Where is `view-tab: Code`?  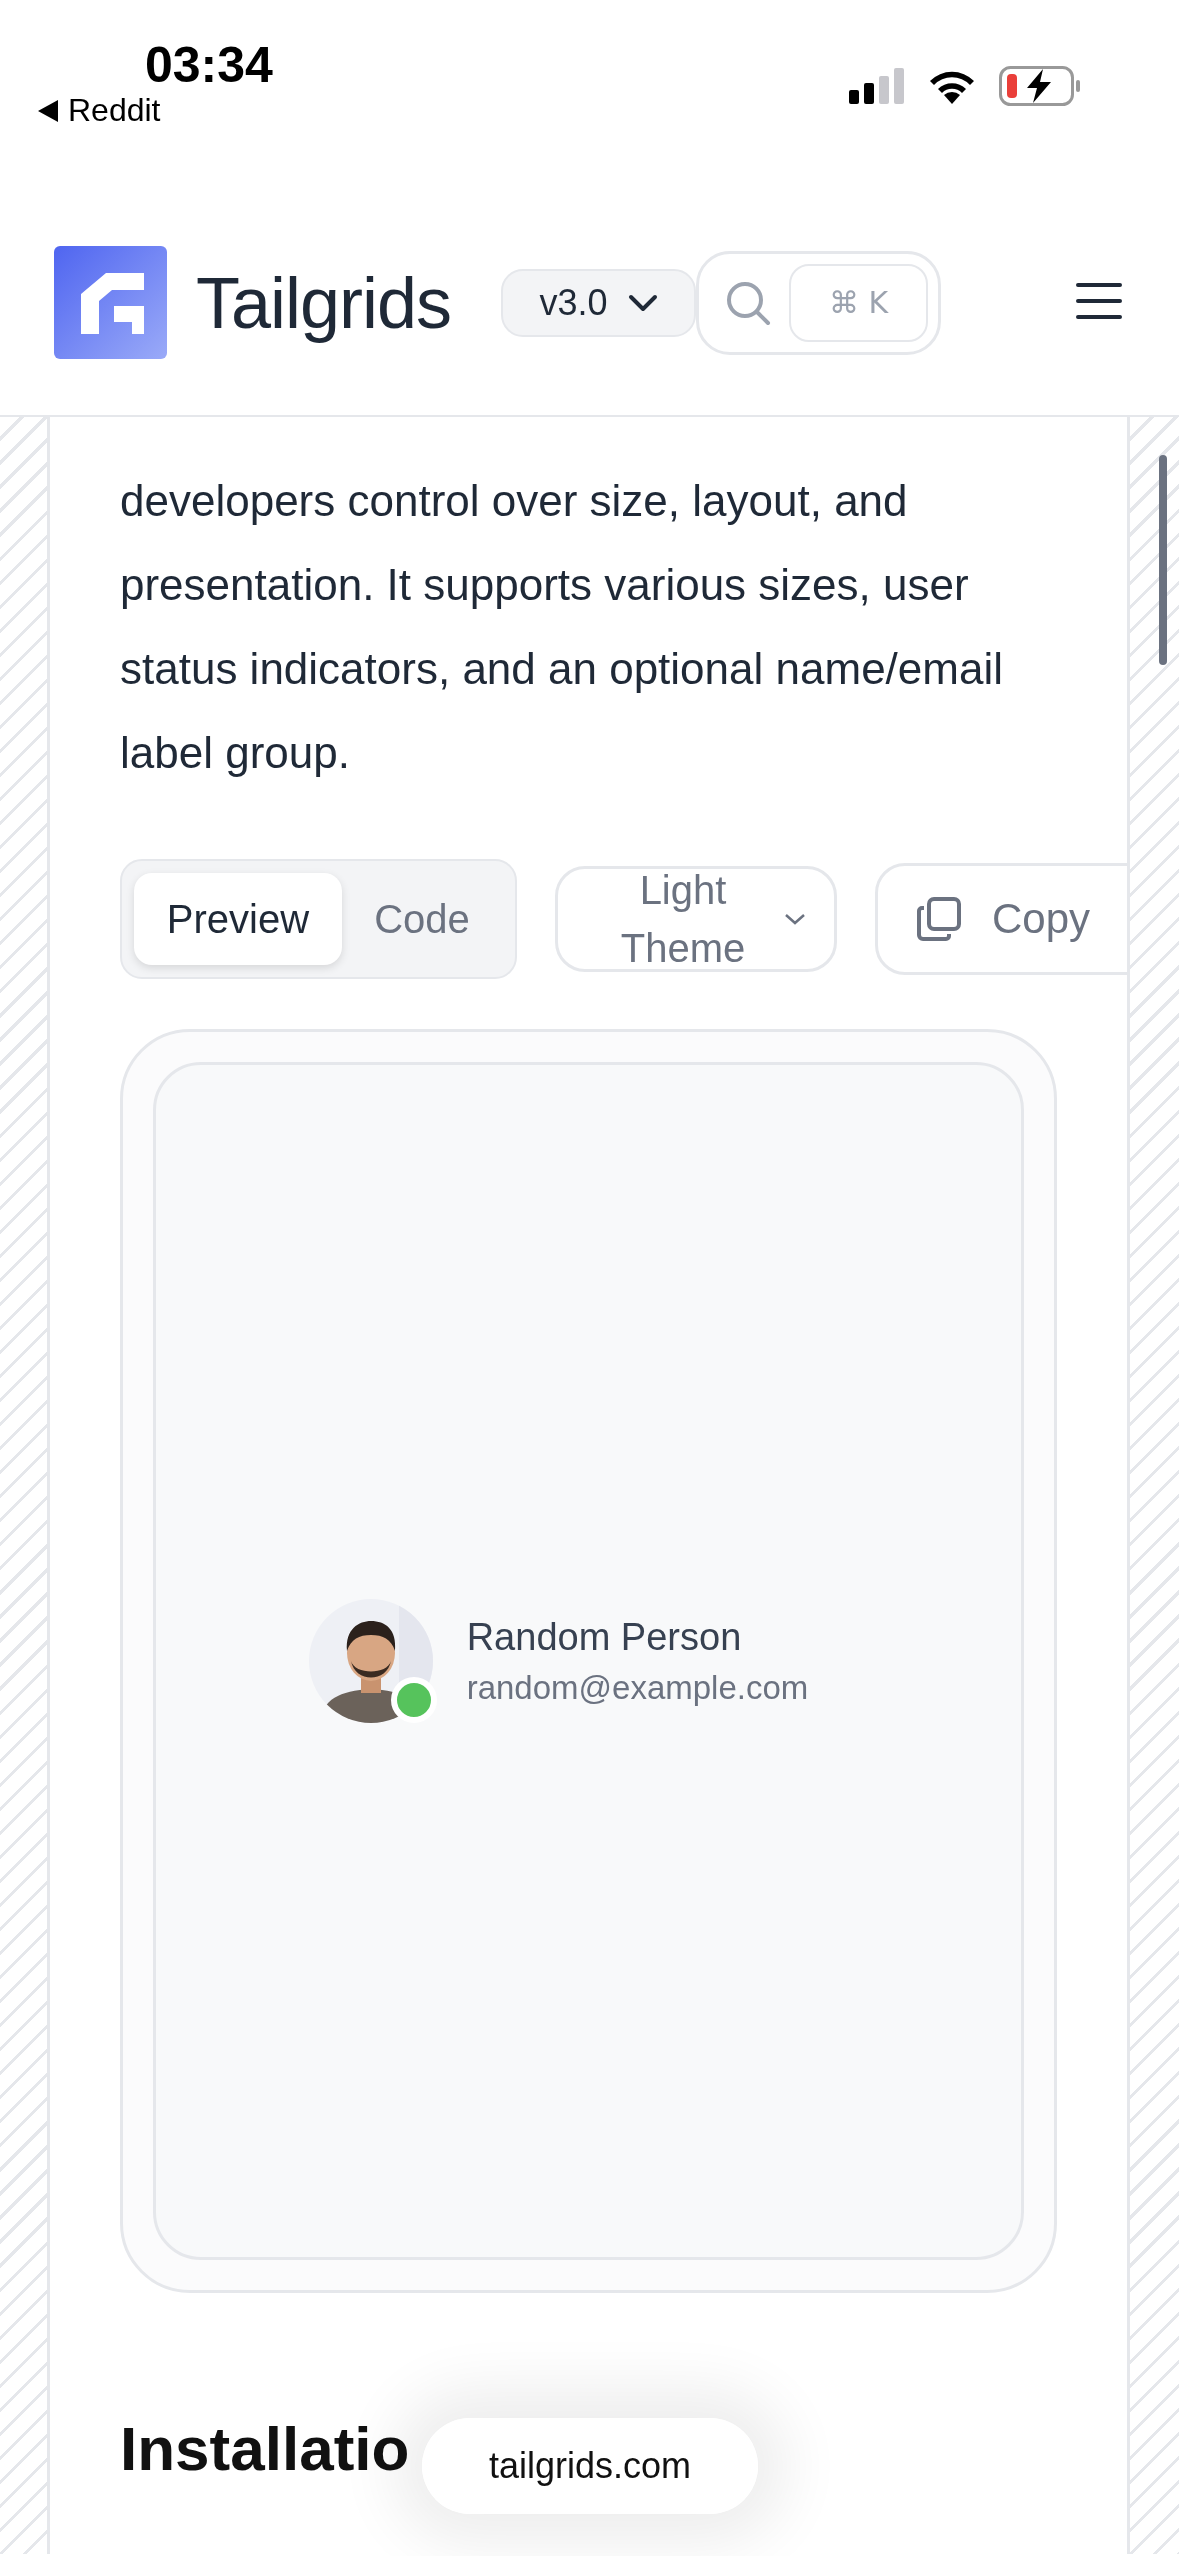 view-tab: Code is located at coordinates (422, 919).